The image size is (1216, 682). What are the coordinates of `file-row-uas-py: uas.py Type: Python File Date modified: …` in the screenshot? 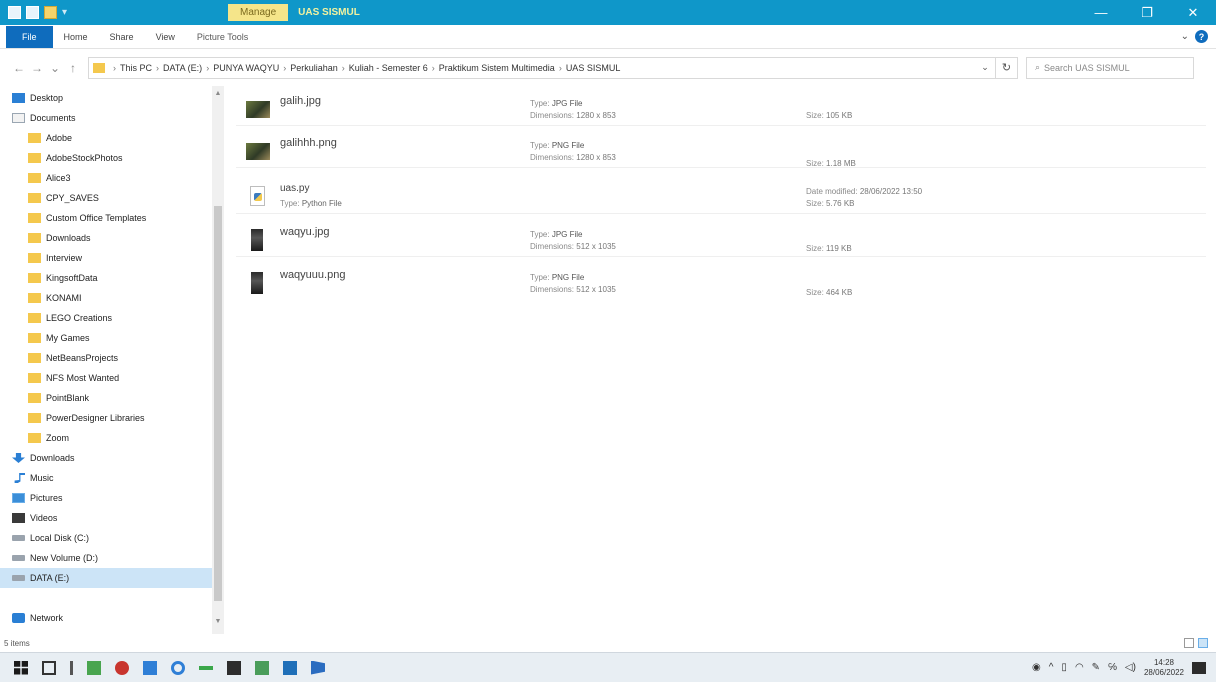 It's located at (721, 197).